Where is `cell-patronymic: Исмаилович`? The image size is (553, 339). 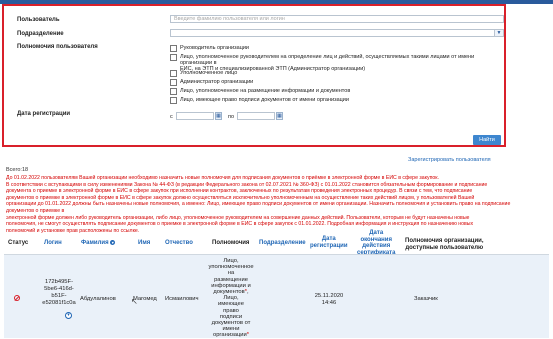
cell-patronymic: Исмаилович is located at coordinates (182, 299).